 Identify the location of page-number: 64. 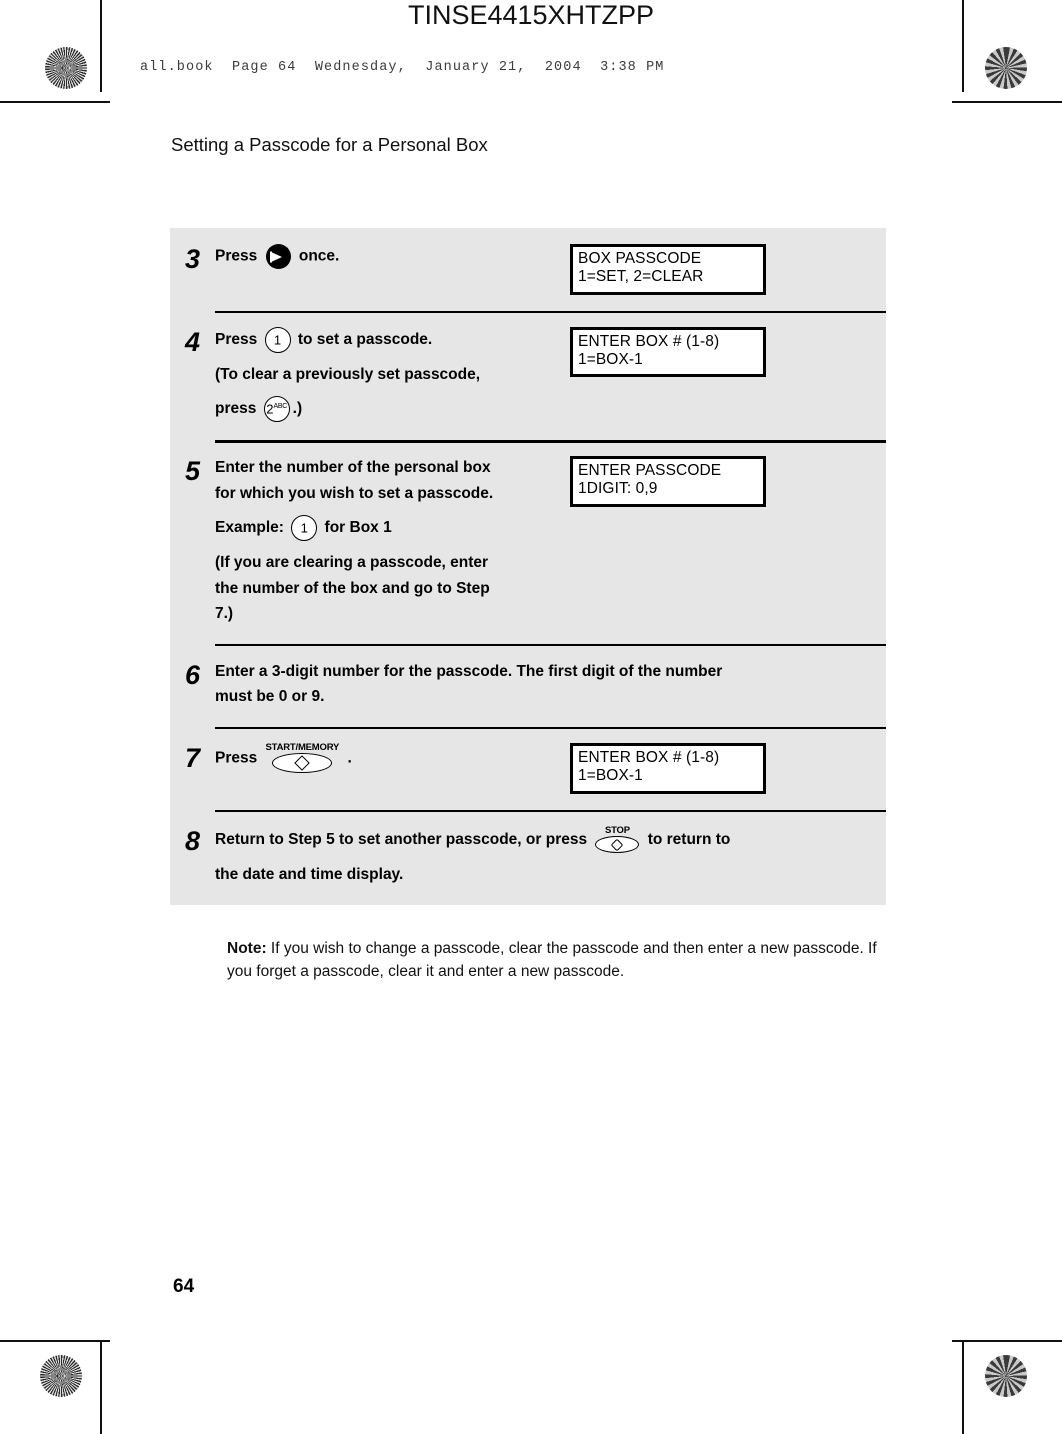
(184, 1286).